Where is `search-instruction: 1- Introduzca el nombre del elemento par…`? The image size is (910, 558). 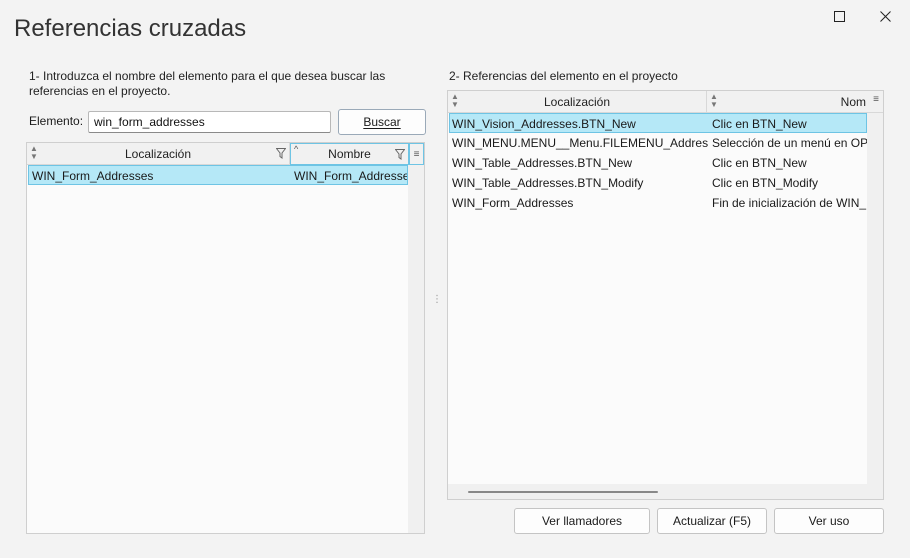
search-instruction: 1- Introduzca el nombre del elemento par… is located at coordinates (219, 84).